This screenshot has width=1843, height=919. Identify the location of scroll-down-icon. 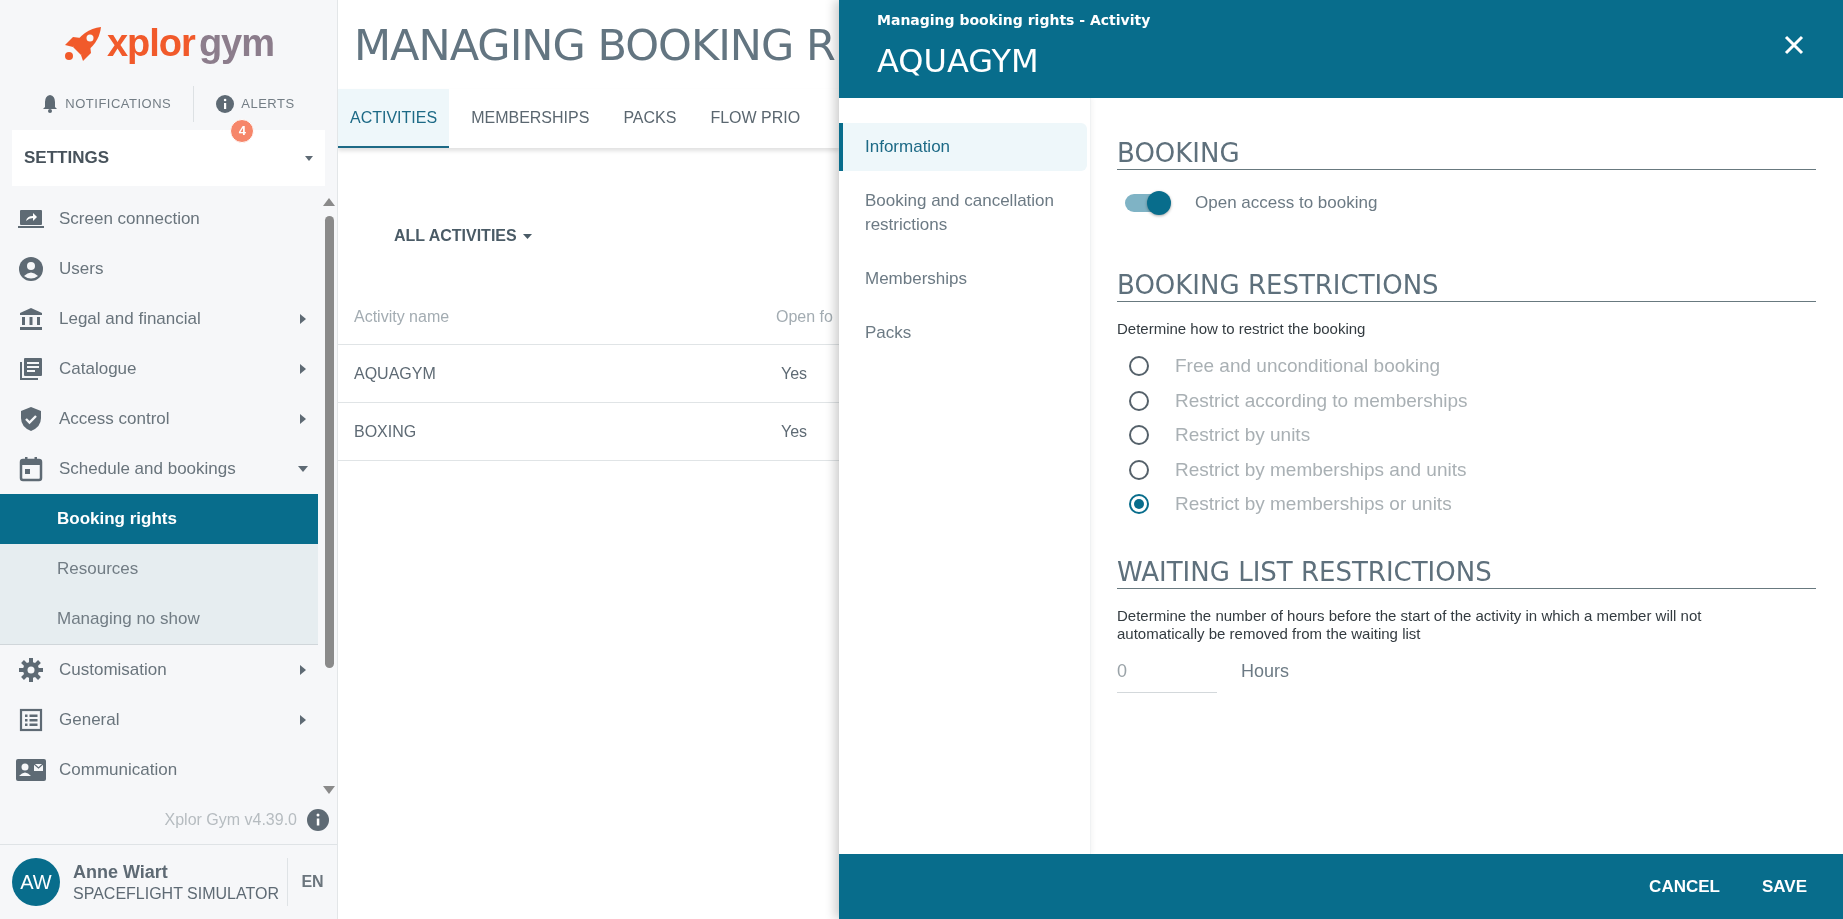
(329, 790).